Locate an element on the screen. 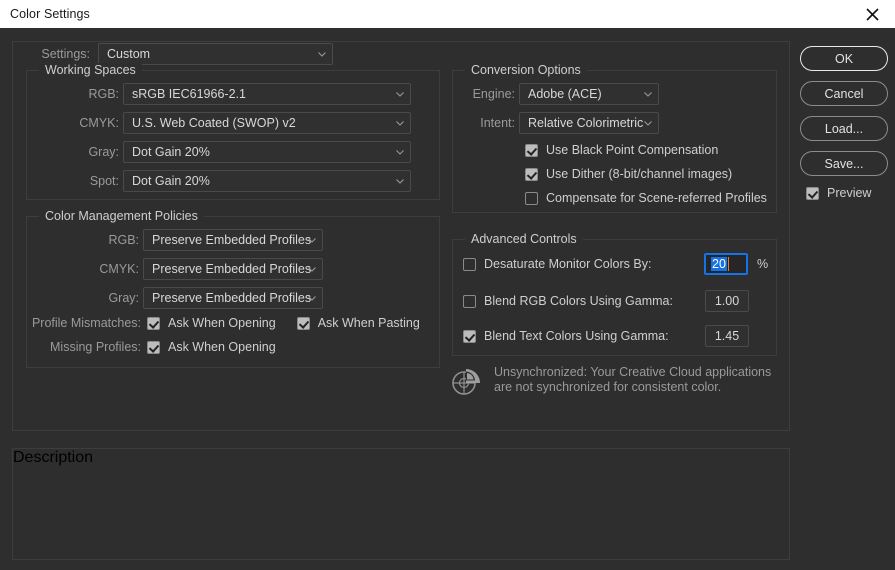  blend-rgb-gamma-input: 1.00 is located at coordinates (727, 301).